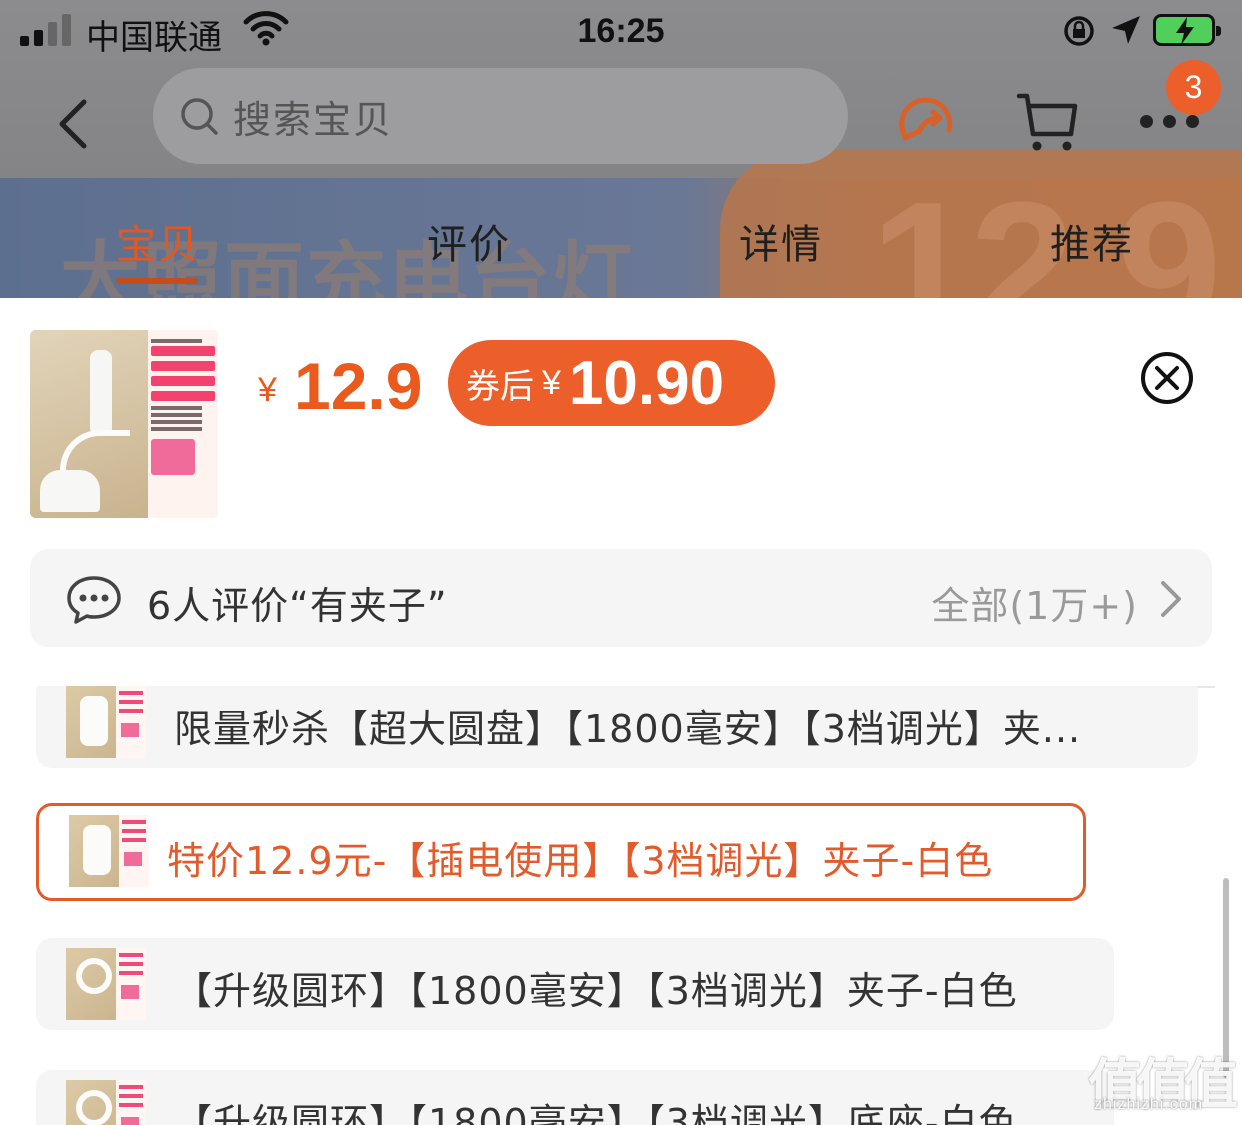 The image size is (1242, 1125). I want to click on status-time: 16:25, so click(621, 31).